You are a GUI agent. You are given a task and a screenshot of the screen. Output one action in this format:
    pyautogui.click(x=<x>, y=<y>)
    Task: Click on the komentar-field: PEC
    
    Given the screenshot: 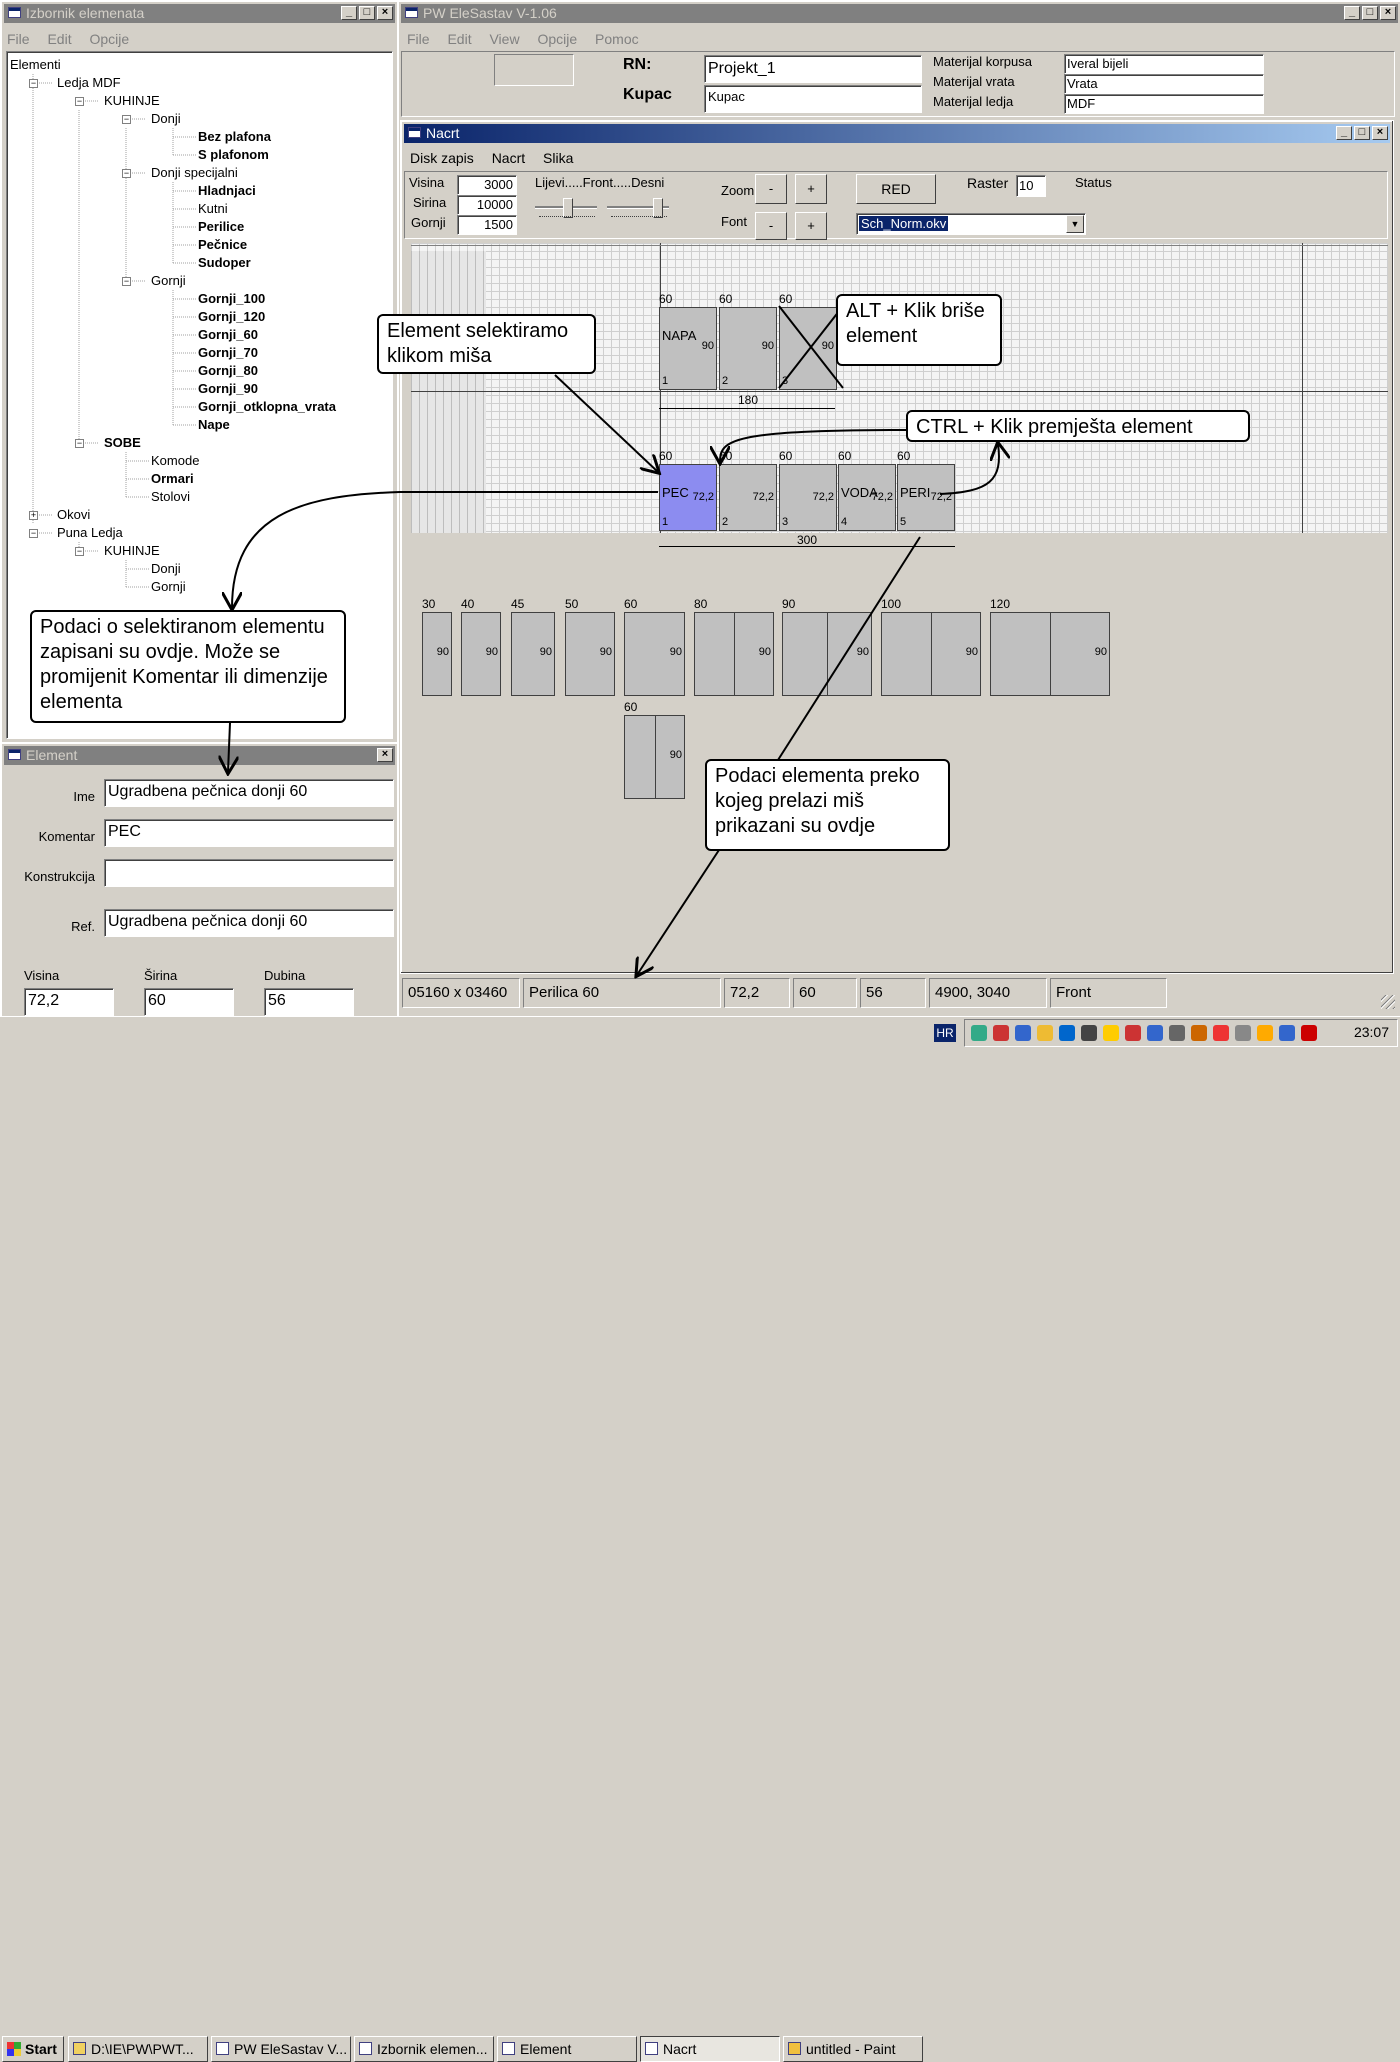 What is the action you would take?
    pyautogui.click(x=249, y=833)
    